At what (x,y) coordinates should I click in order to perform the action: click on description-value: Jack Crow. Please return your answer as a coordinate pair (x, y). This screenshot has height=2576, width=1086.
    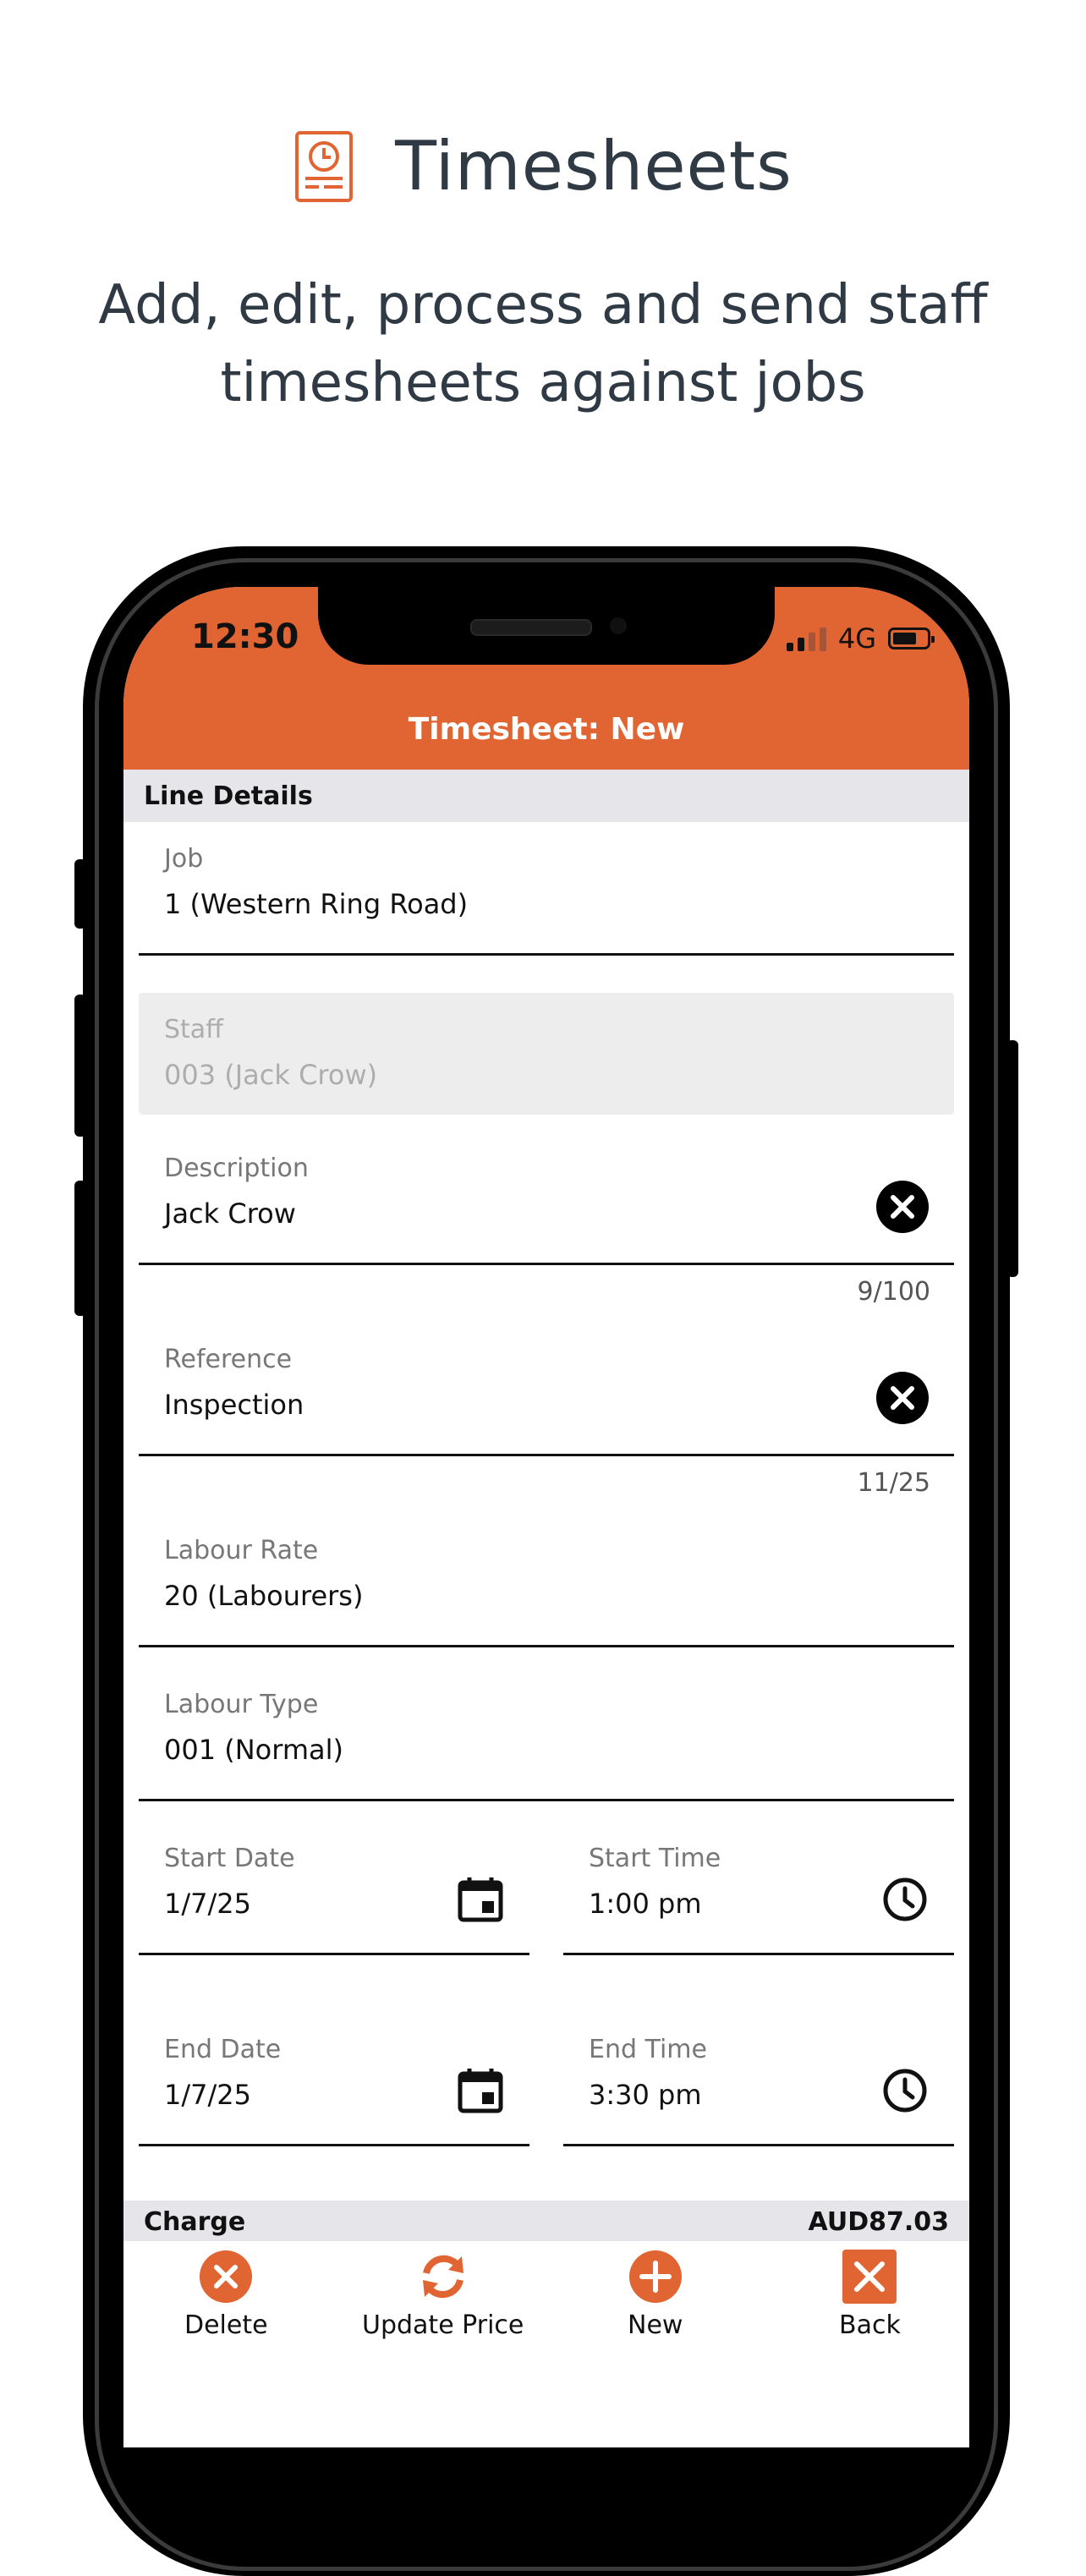
    Looking at the image, I should click on (230, 1214).